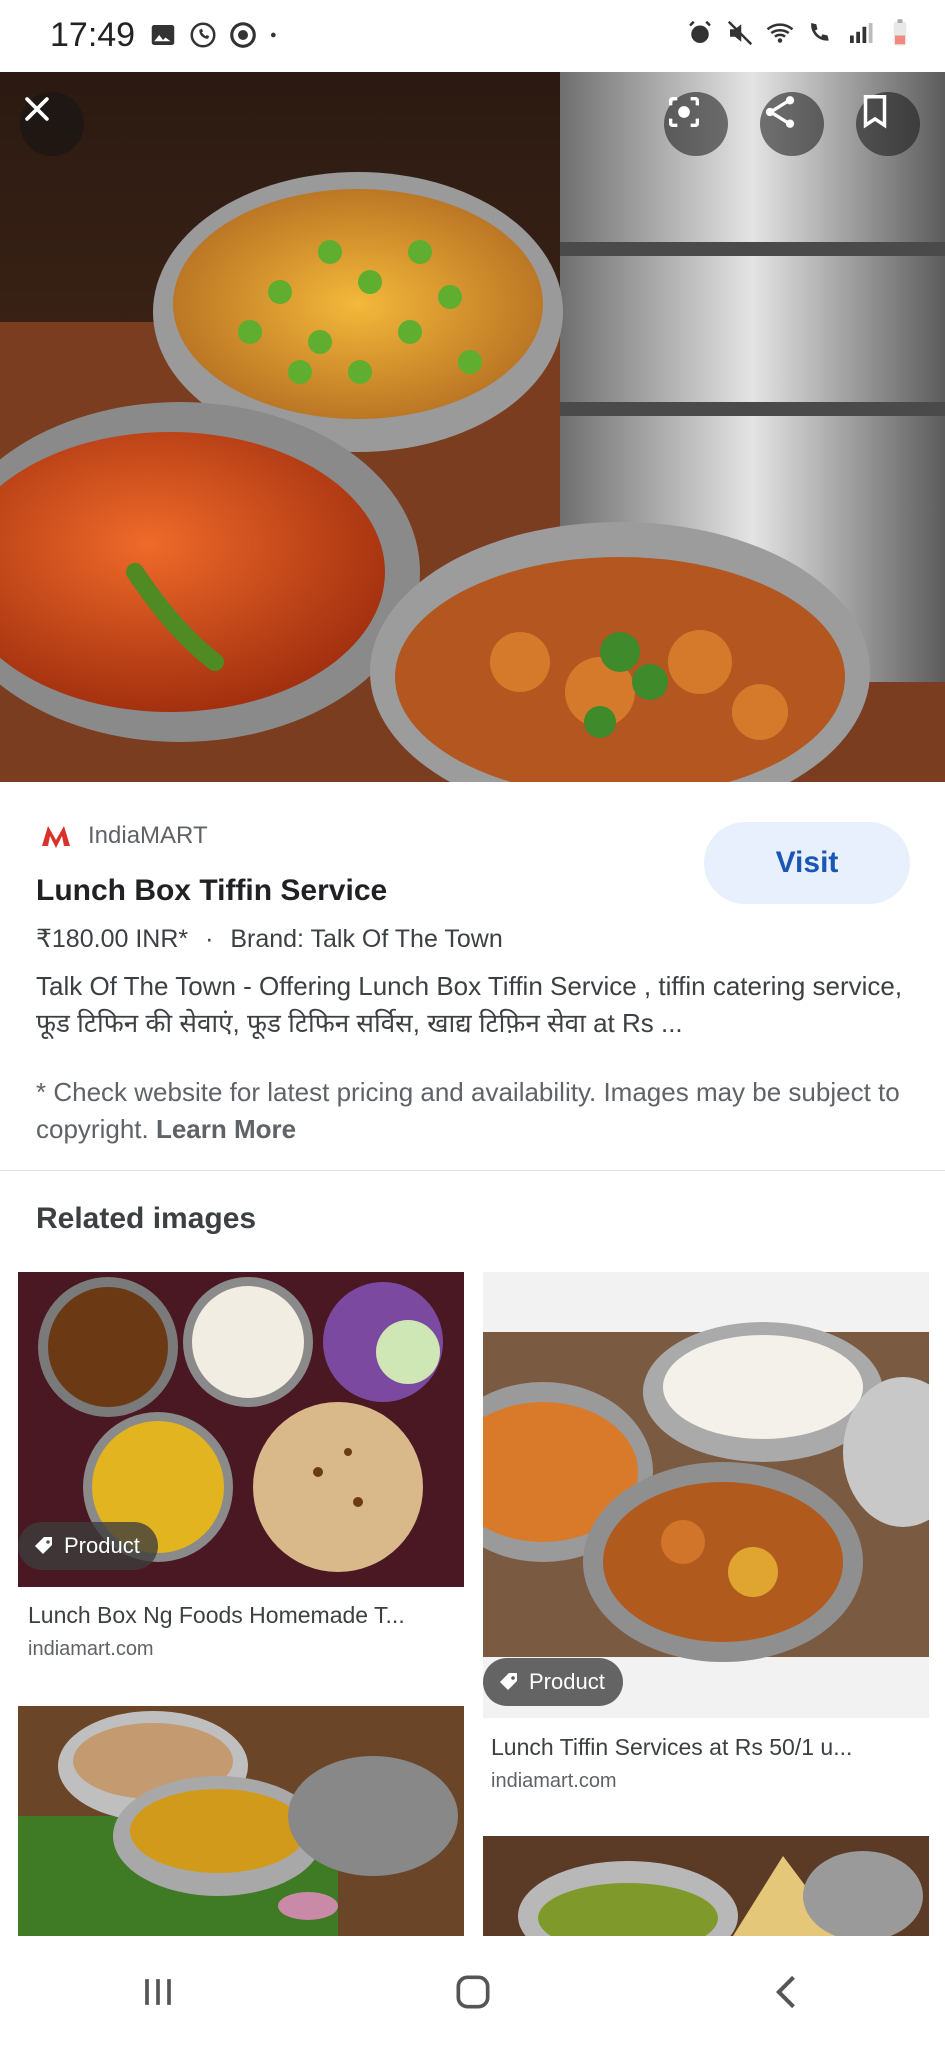 This screenshot has height=2048, width=945. Describe the element at coordinates (820, 32) in the screenshot. I see `call-icon` at that location.